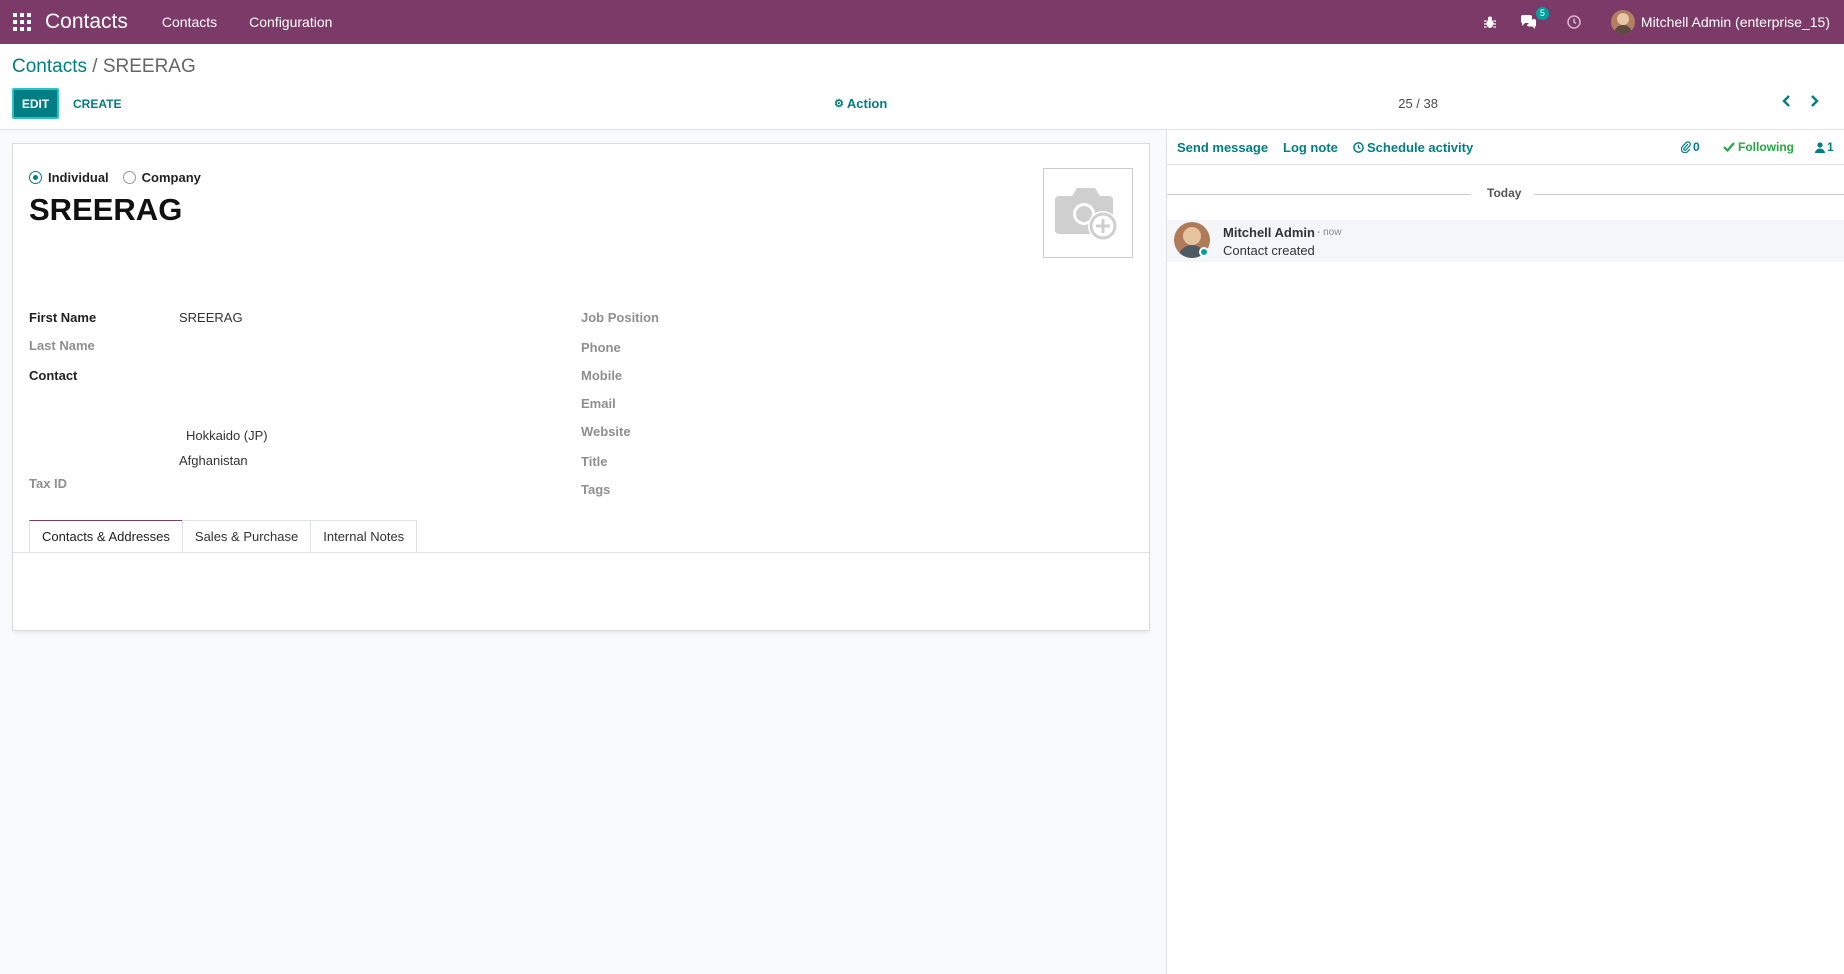 Image resolution: width=1844 pixels, height=974 pixels. Describe the element at coordinates (1729, 147) in the screenshot. I see `check-icon` at that location.